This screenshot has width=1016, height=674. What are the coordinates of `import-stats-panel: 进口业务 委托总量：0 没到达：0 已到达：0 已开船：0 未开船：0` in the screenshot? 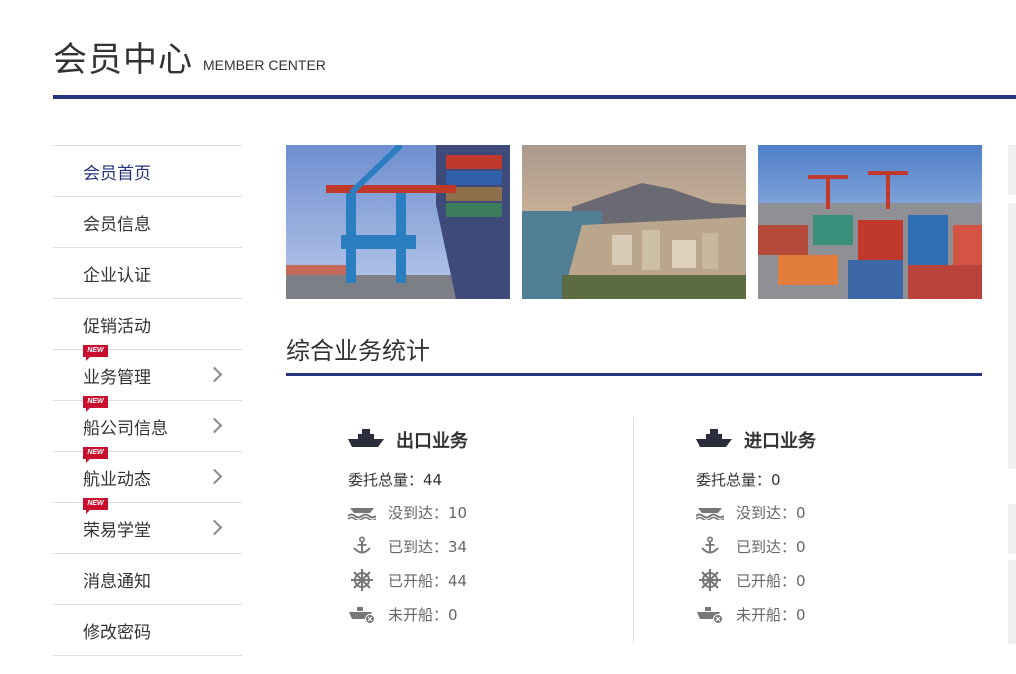 It's located at (756, 529).